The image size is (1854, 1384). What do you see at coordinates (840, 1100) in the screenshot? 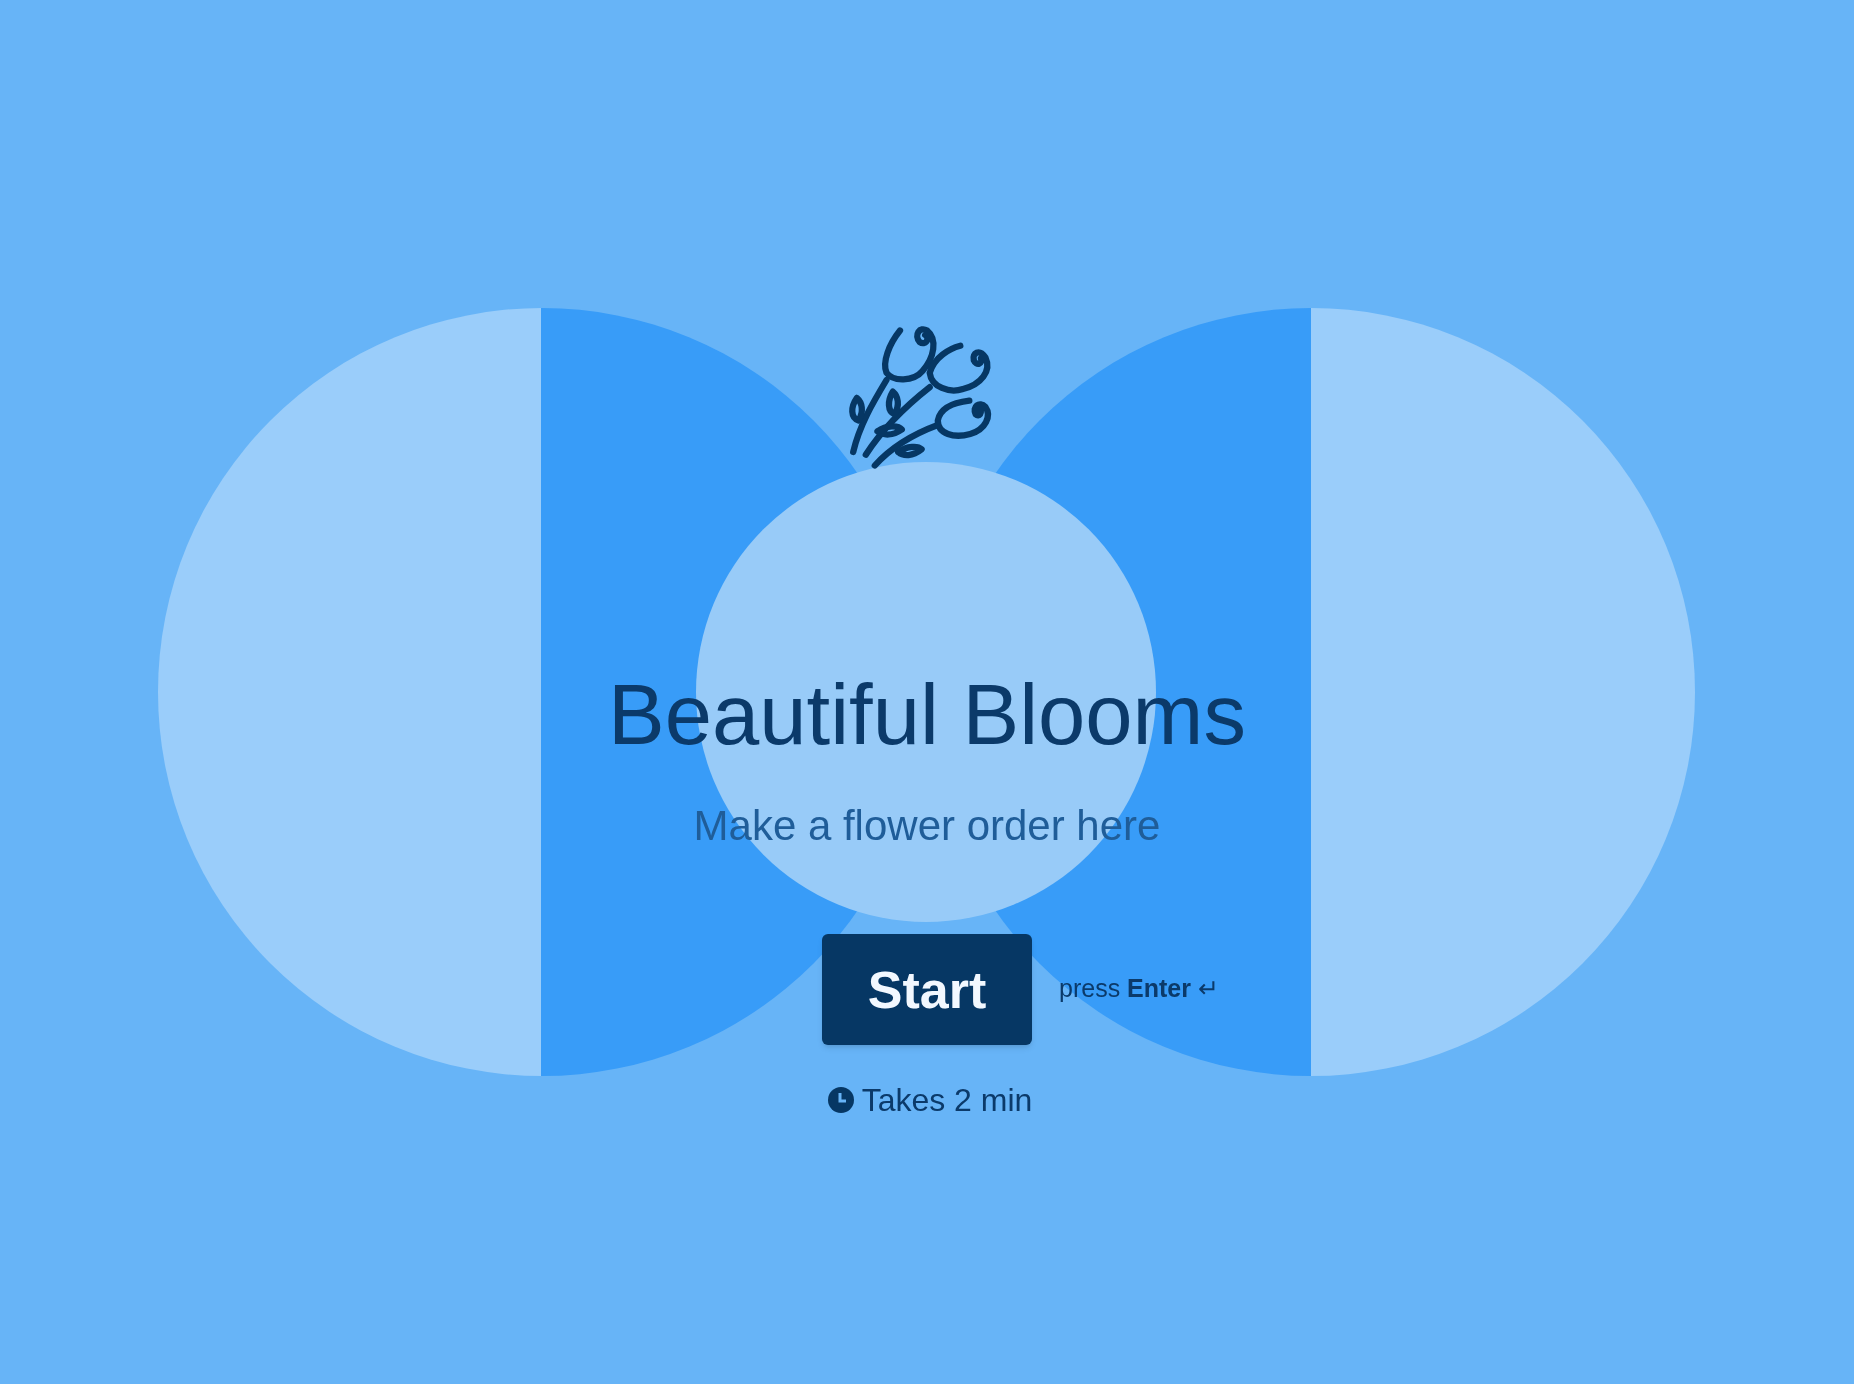
I see `clock-icon` at bounding box center [840, 1100].